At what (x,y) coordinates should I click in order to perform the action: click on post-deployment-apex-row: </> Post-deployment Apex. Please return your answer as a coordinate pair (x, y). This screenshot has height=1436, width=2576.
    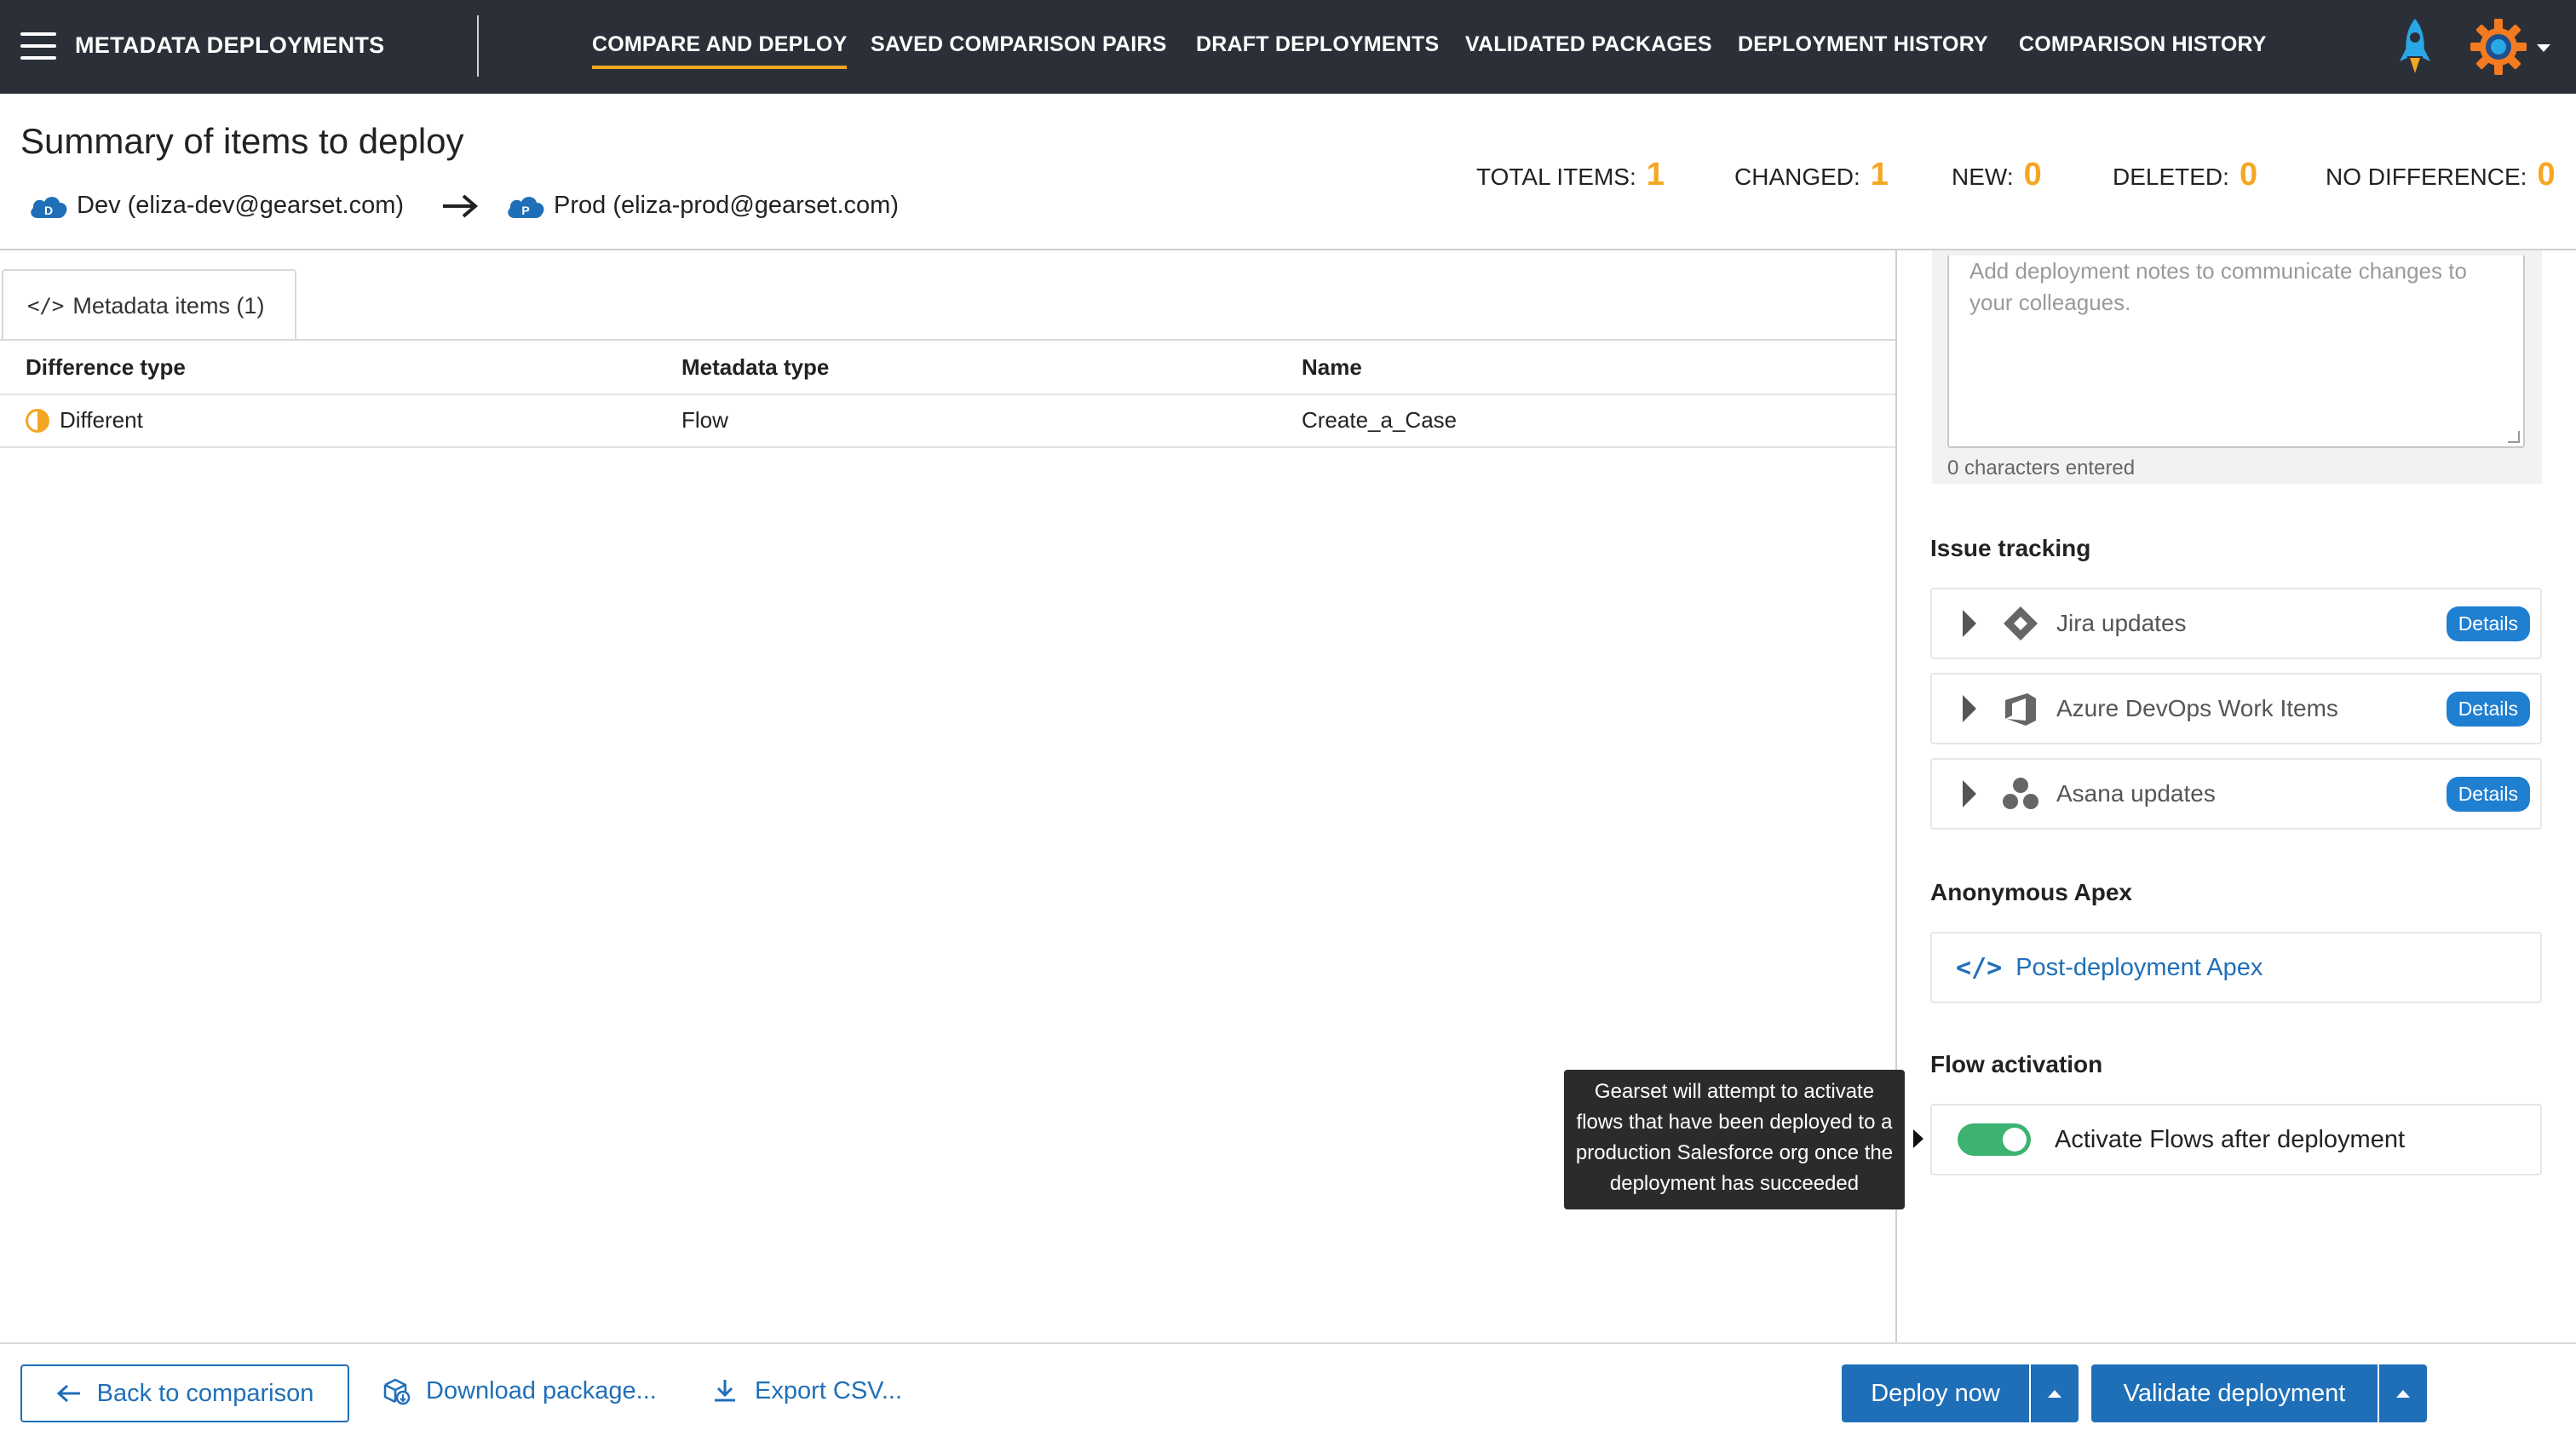
    Looking at the image, I should click on (2236, 967).